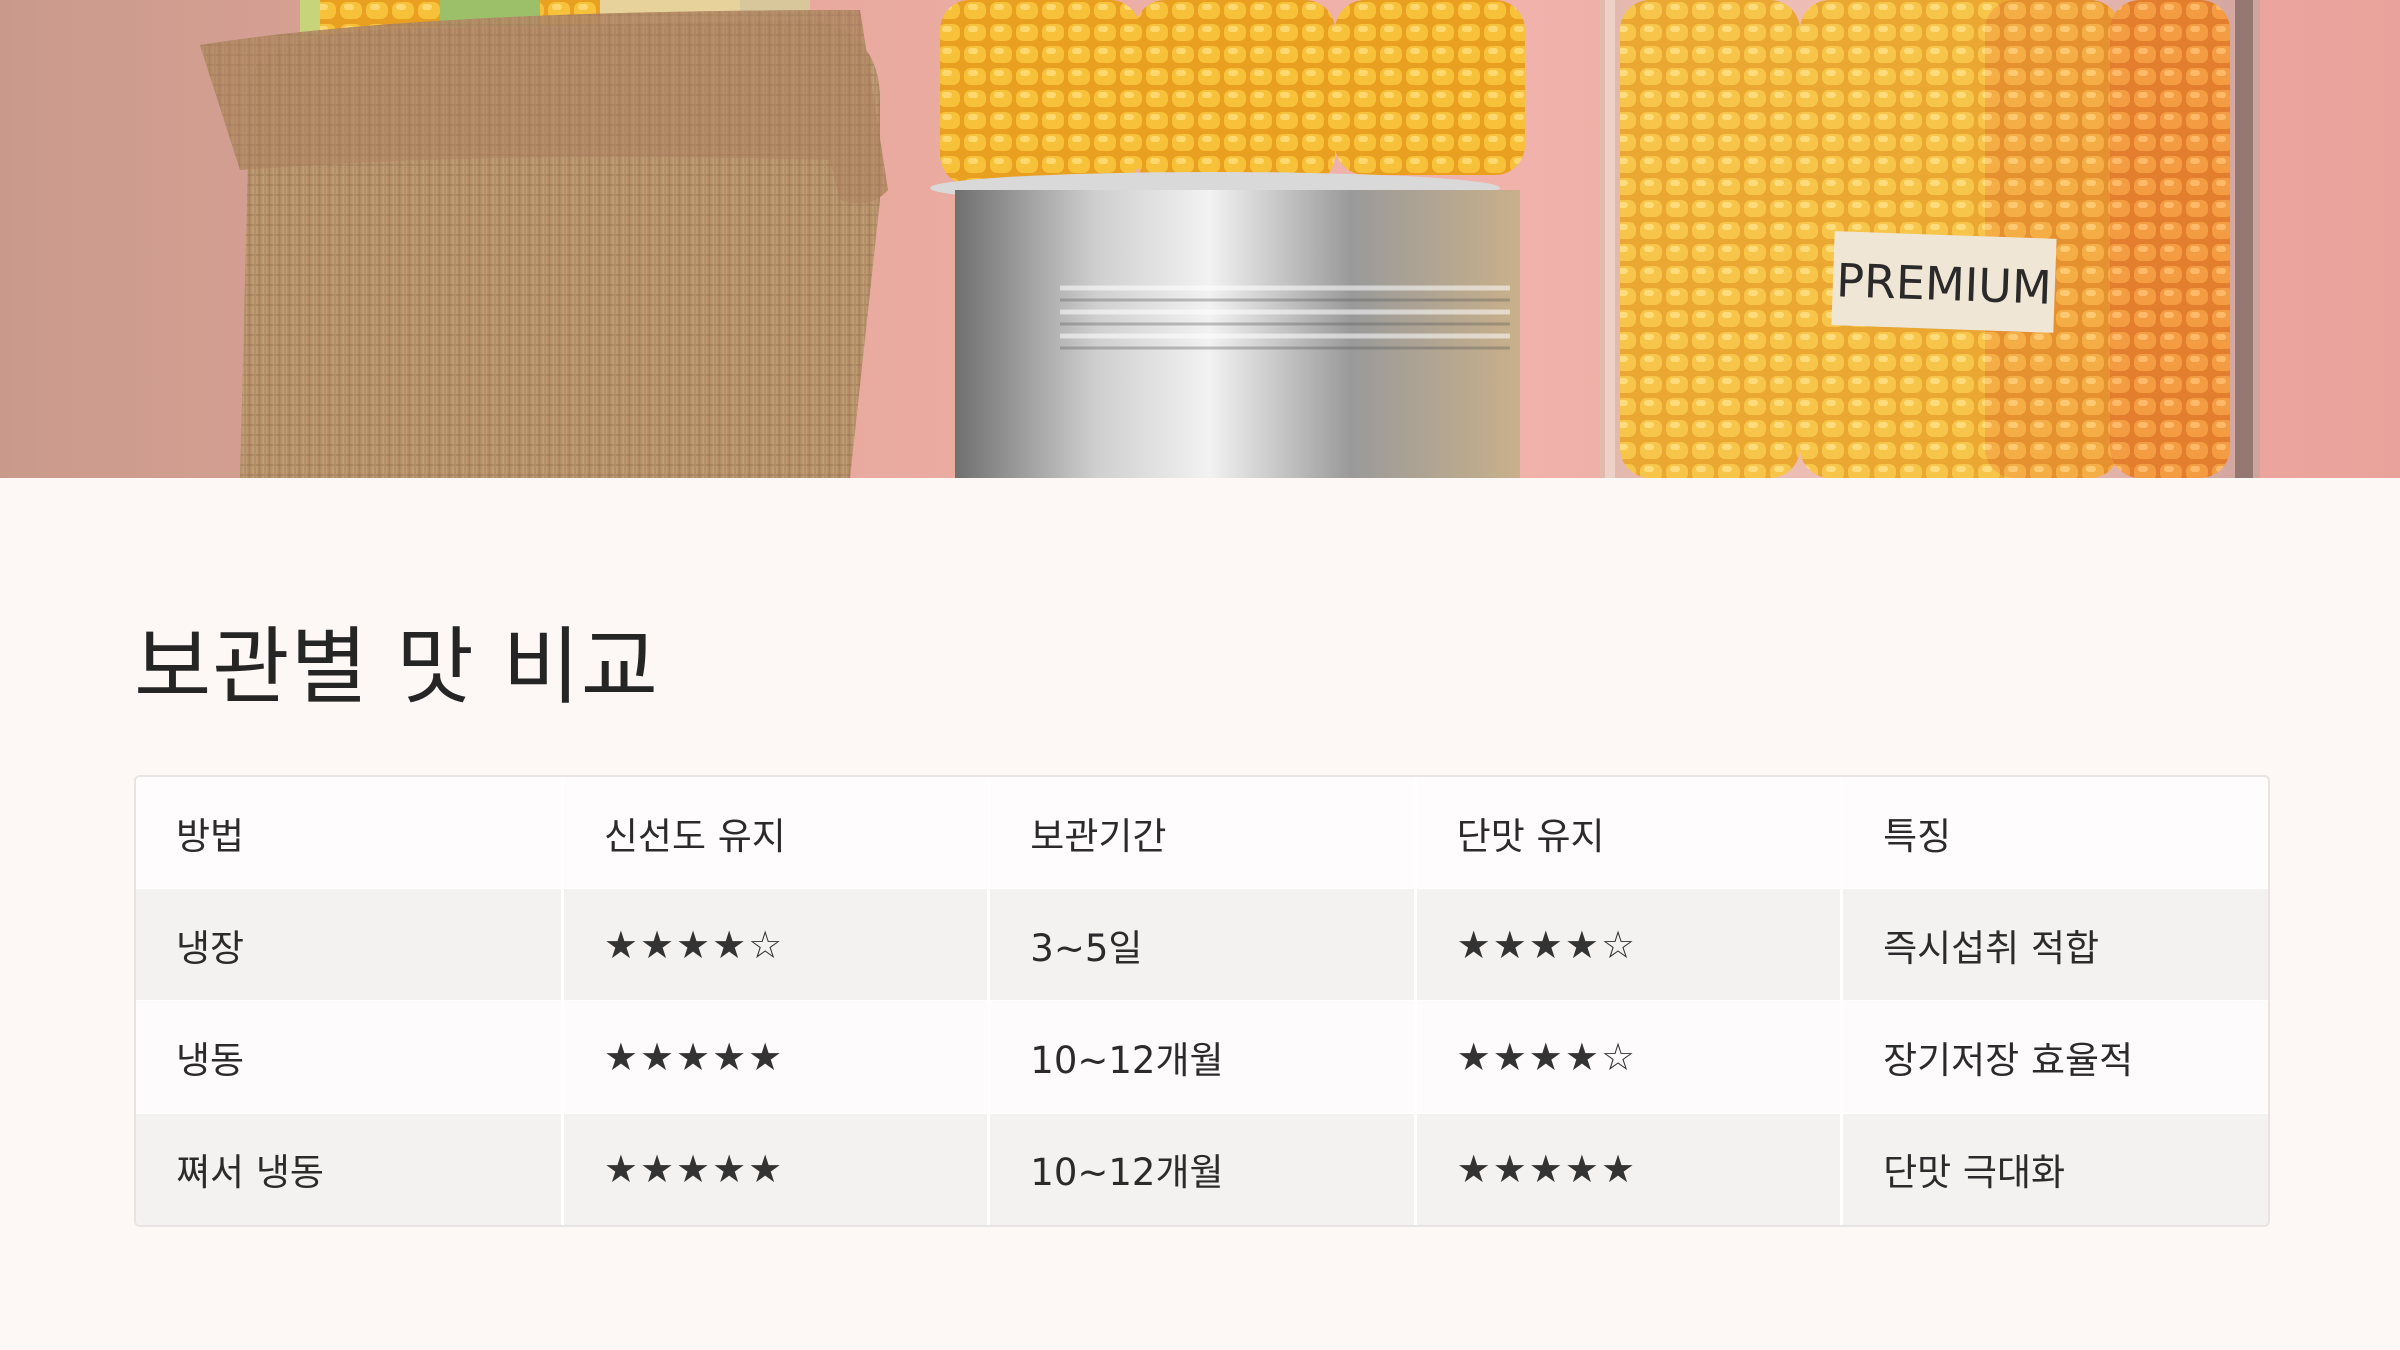 The width and height of the screenshot is (2400, 1350). I want to click on header-storage-period: 보관기간, so click(1201, 833).